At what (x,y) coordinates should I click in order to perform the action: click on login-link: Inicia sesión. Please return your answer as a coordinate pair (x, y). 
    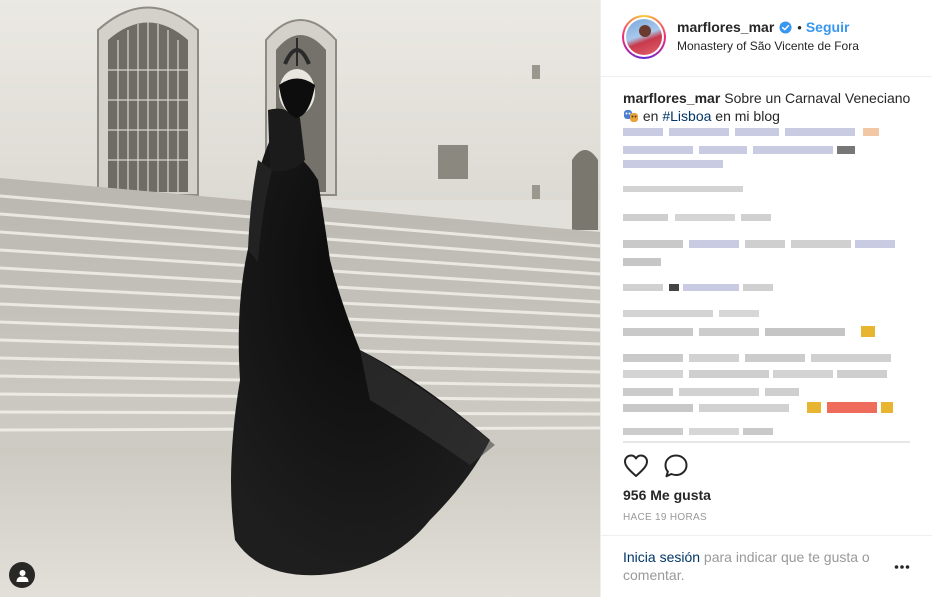
    Looking at the image, I should click on (661, 557).